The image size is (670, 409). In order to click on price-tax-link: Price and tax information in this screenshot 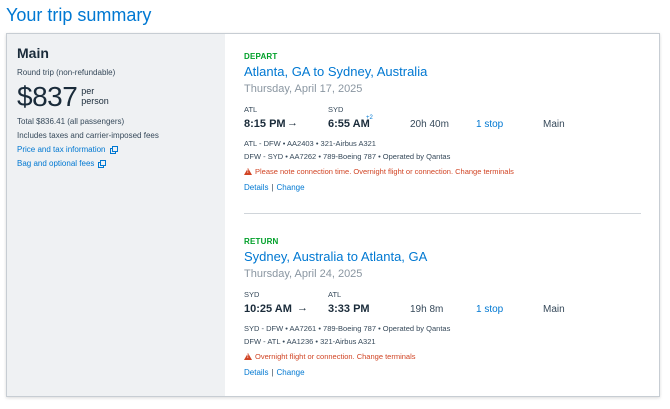, I will do `click(116, 149)`.